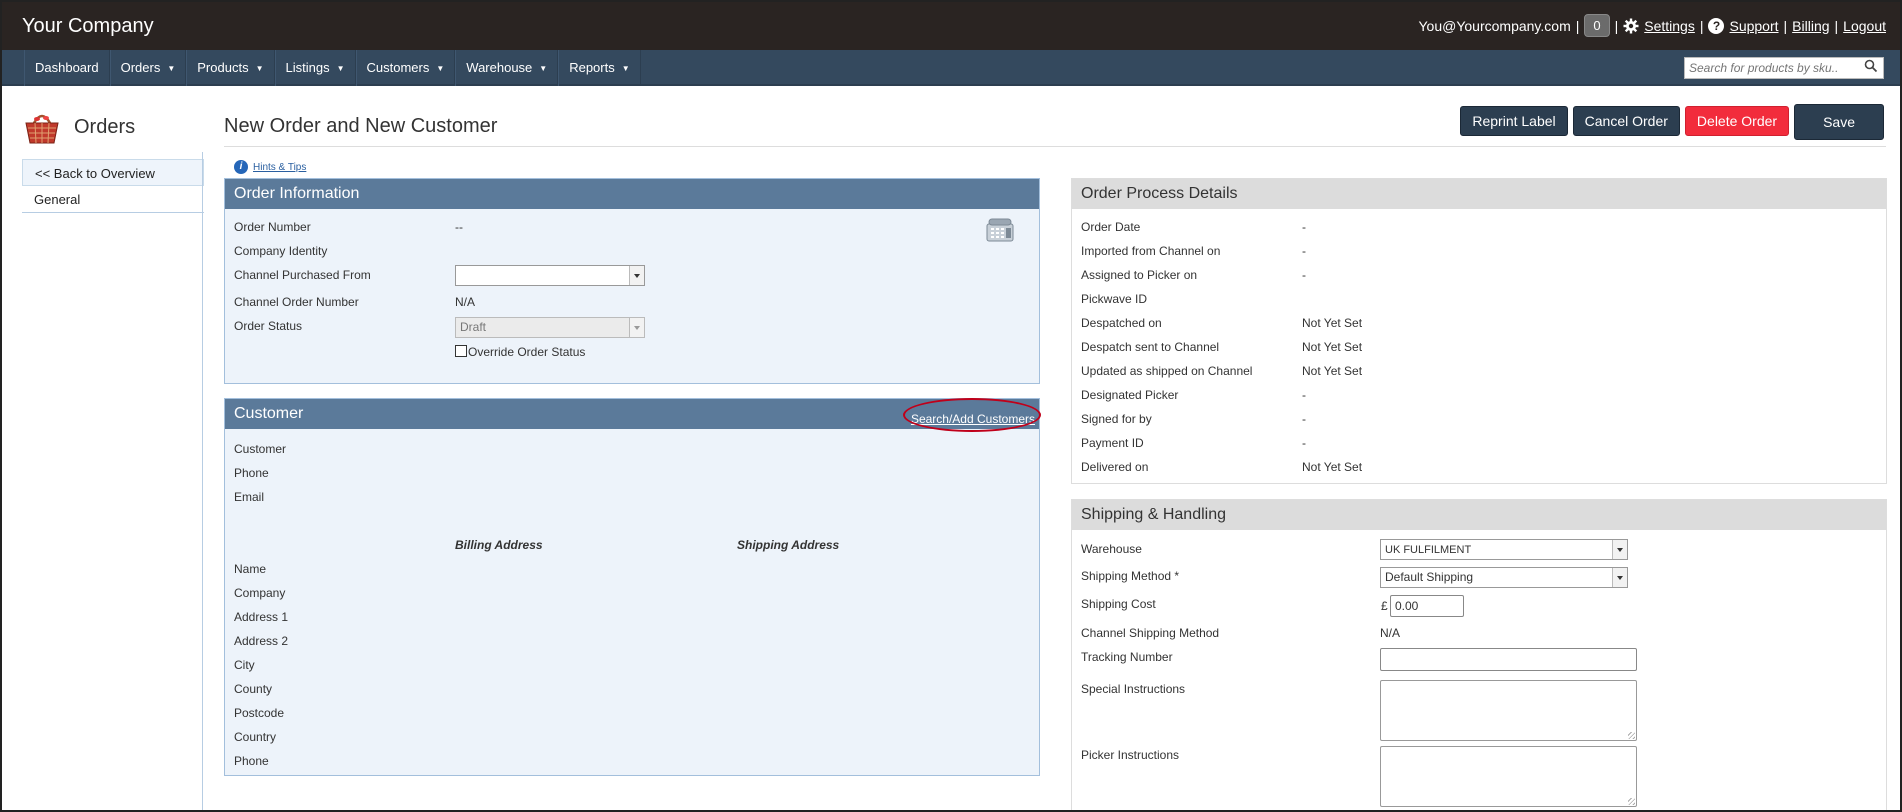 The height and width of the screenshot is (812, 1902). I want to click on order-status-label: Order Status, so click(268, 326).